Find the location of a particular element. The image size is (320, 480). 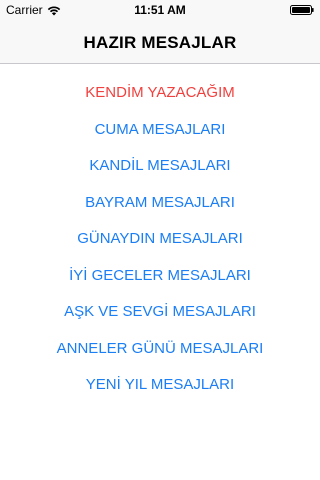

navigation-bar: HAZIR MESAJLAR is located at coordinates (160, 42).